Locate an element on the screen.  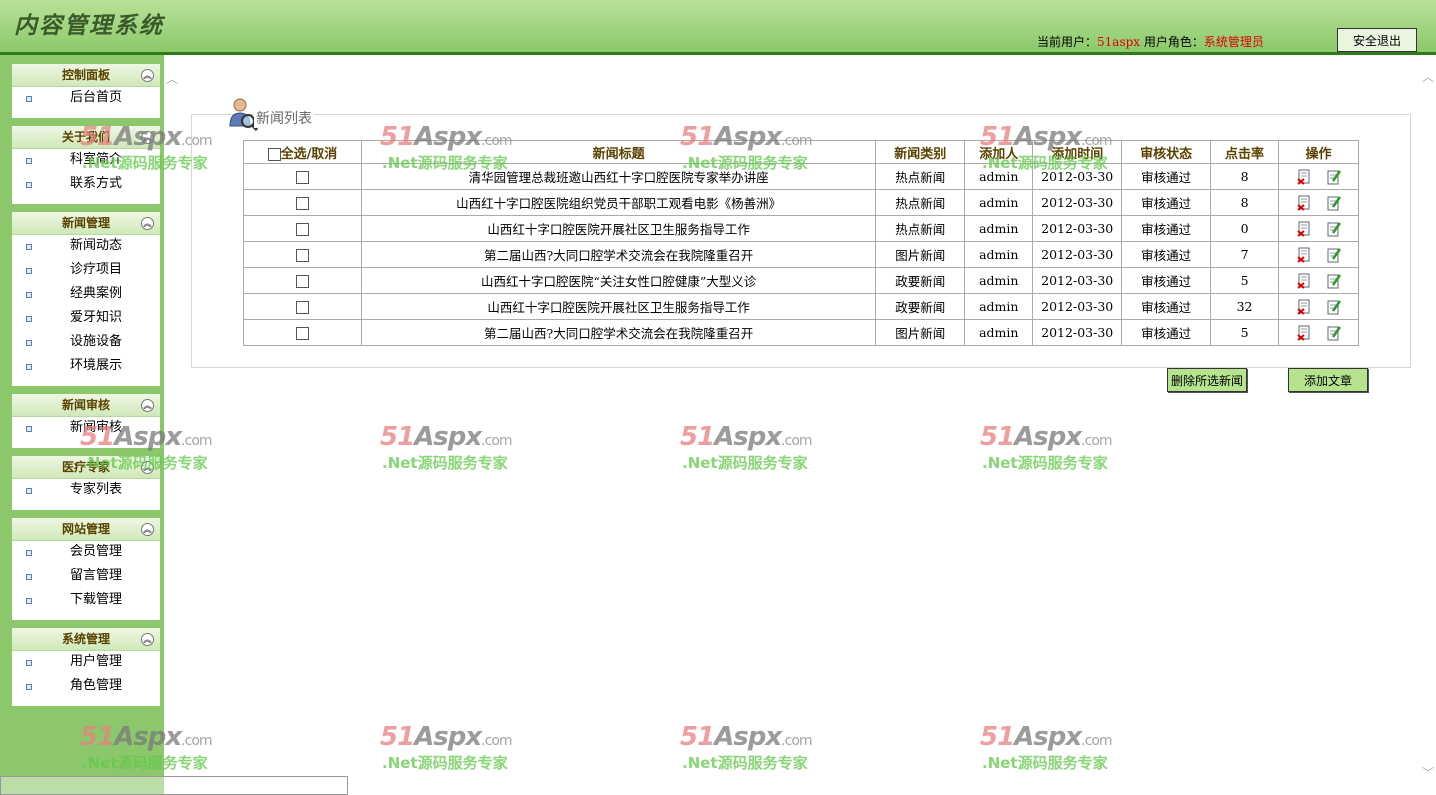
sidebar-item: 后台首页 is located at coordinates (86, 98).